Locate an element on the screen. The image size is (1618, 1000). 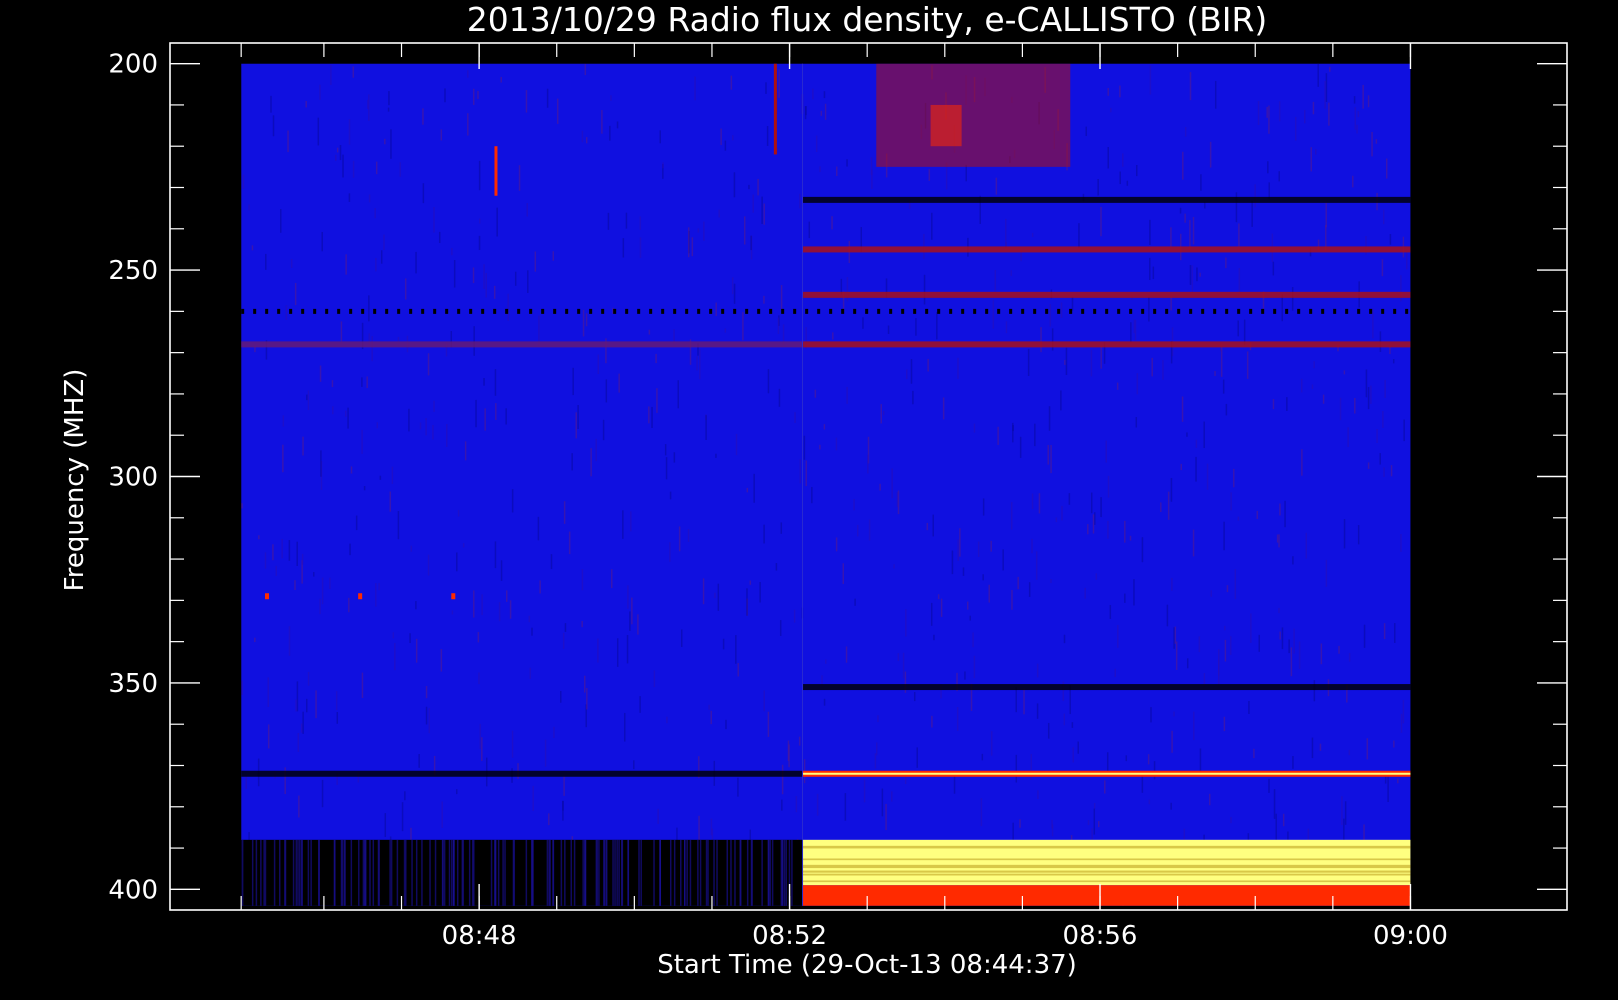
y-tick-label: 350 is located at coordinates (133, 684).